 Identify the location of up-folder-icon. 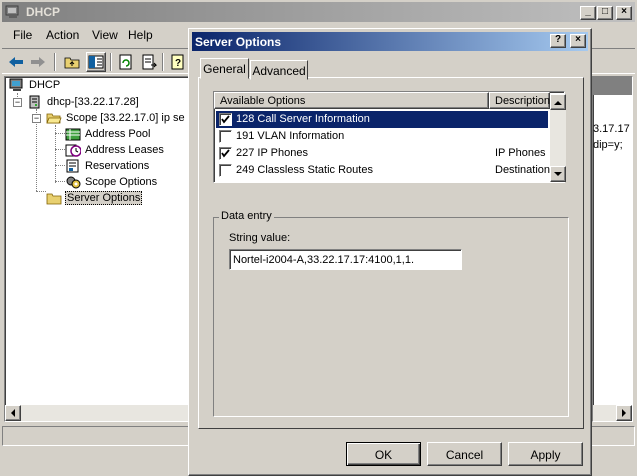
(72, 62).